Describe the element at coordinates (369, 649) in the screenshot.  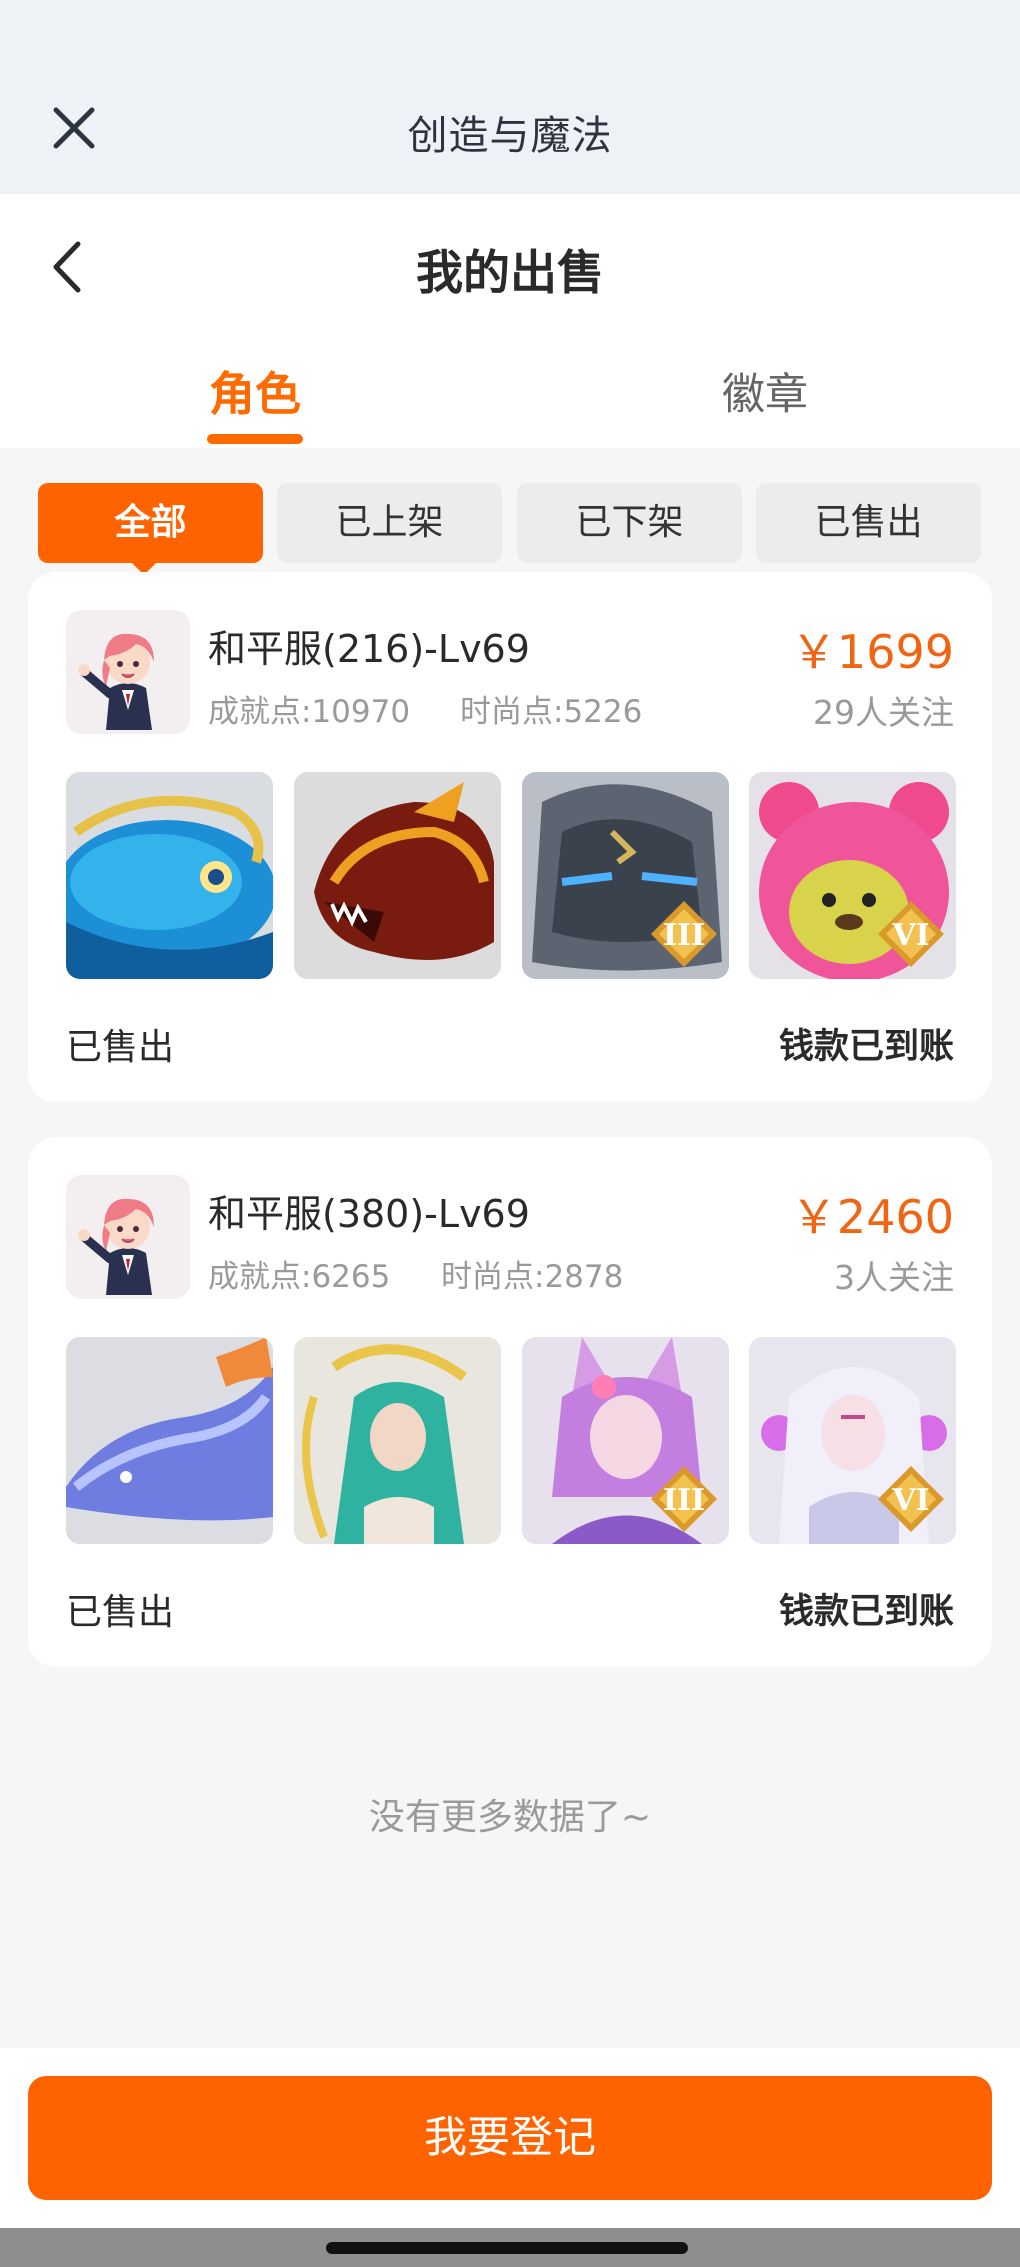
I see `listing-name: 和平服(216)-Lv69` at that location.